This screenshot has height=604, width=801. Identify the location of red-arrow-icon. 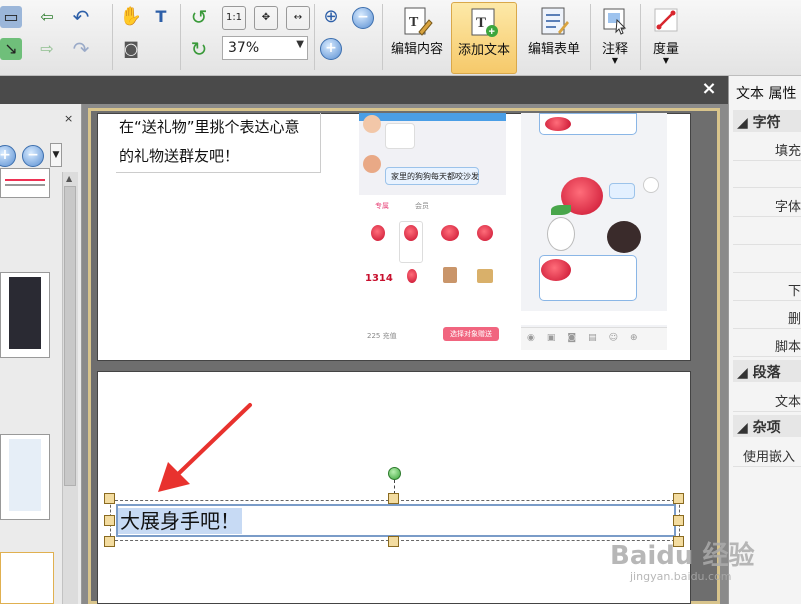
(205, 447).